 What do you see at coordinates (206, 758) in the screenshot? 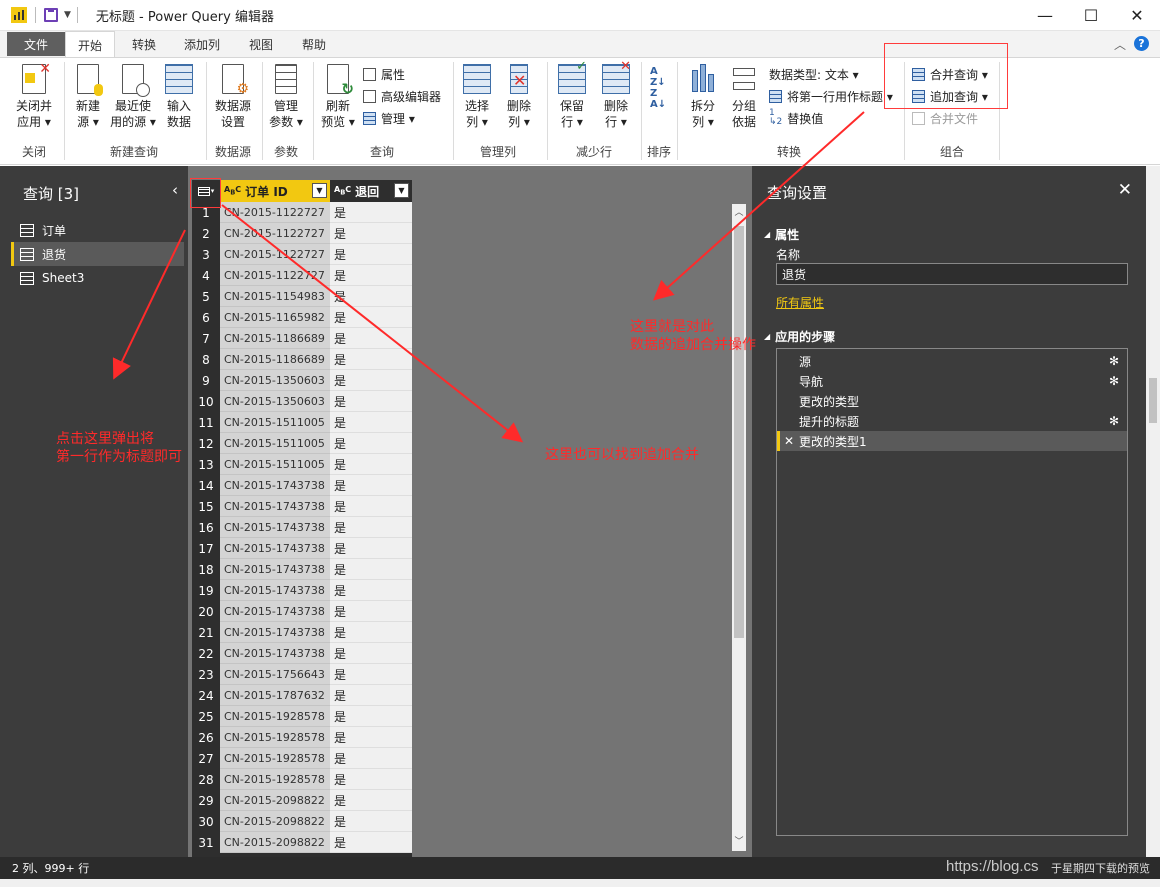
I see `row-number: 27` at bounding box center [206, 758].